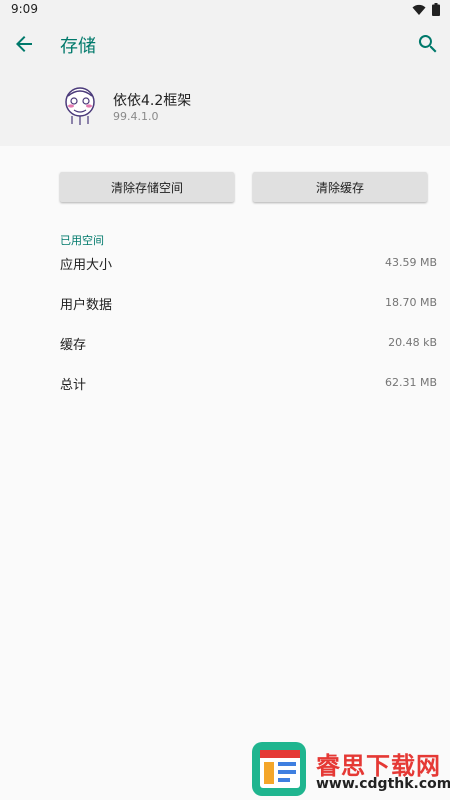 This screenshot has height=800, width=450. What do you see at coordinates (248, 304) in the screenshot?
I see `storage-row-user-data: 用户数据 18.70 MB` at bounding box center [248, 304].